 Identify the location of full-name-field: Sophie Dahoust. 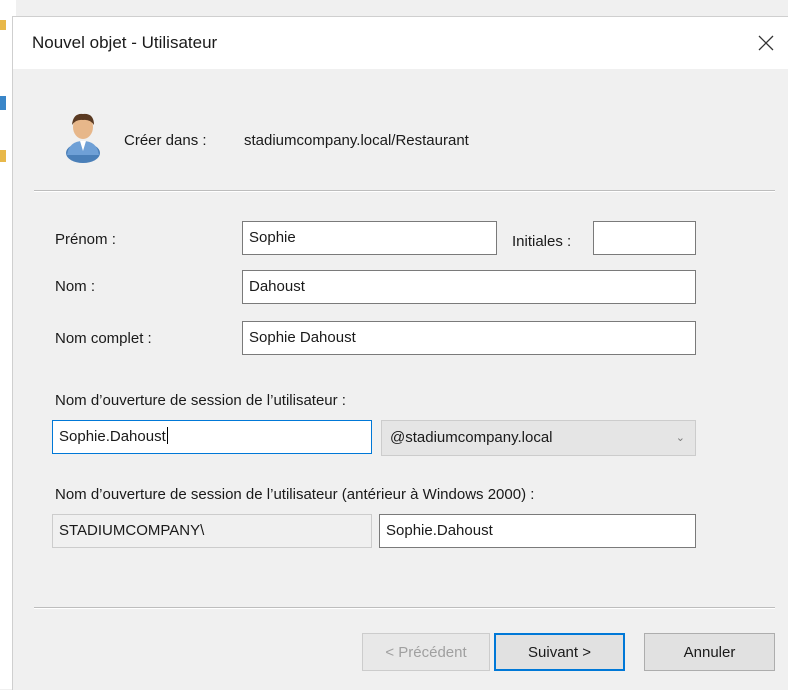
(469, 338).